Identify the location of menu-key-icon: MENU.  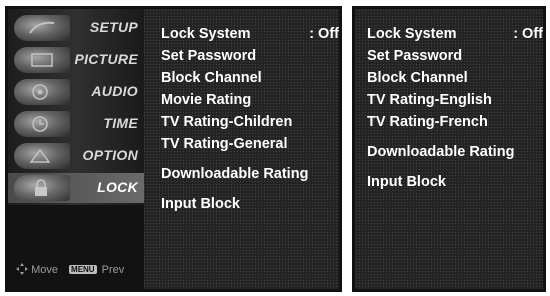
(83, 269).